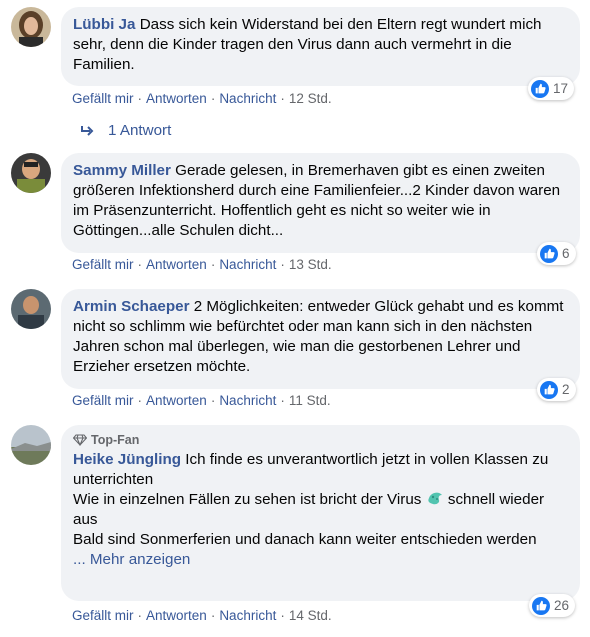 This screenshot has width=590, height=637. What do you see at coordinates (115, 440) in the screenshot?
I see `top-fan-label: Top-Fan` at bounding box center [115, 440].